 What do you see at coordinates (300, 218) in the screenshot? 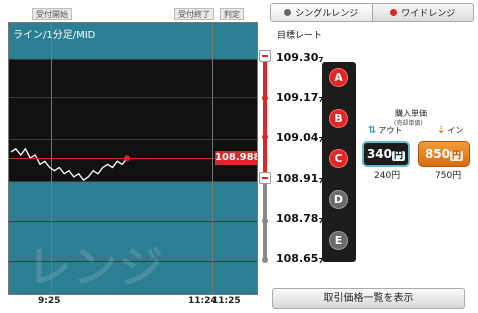
I see `level-label: 108.787` at bounding box center [300, 218].